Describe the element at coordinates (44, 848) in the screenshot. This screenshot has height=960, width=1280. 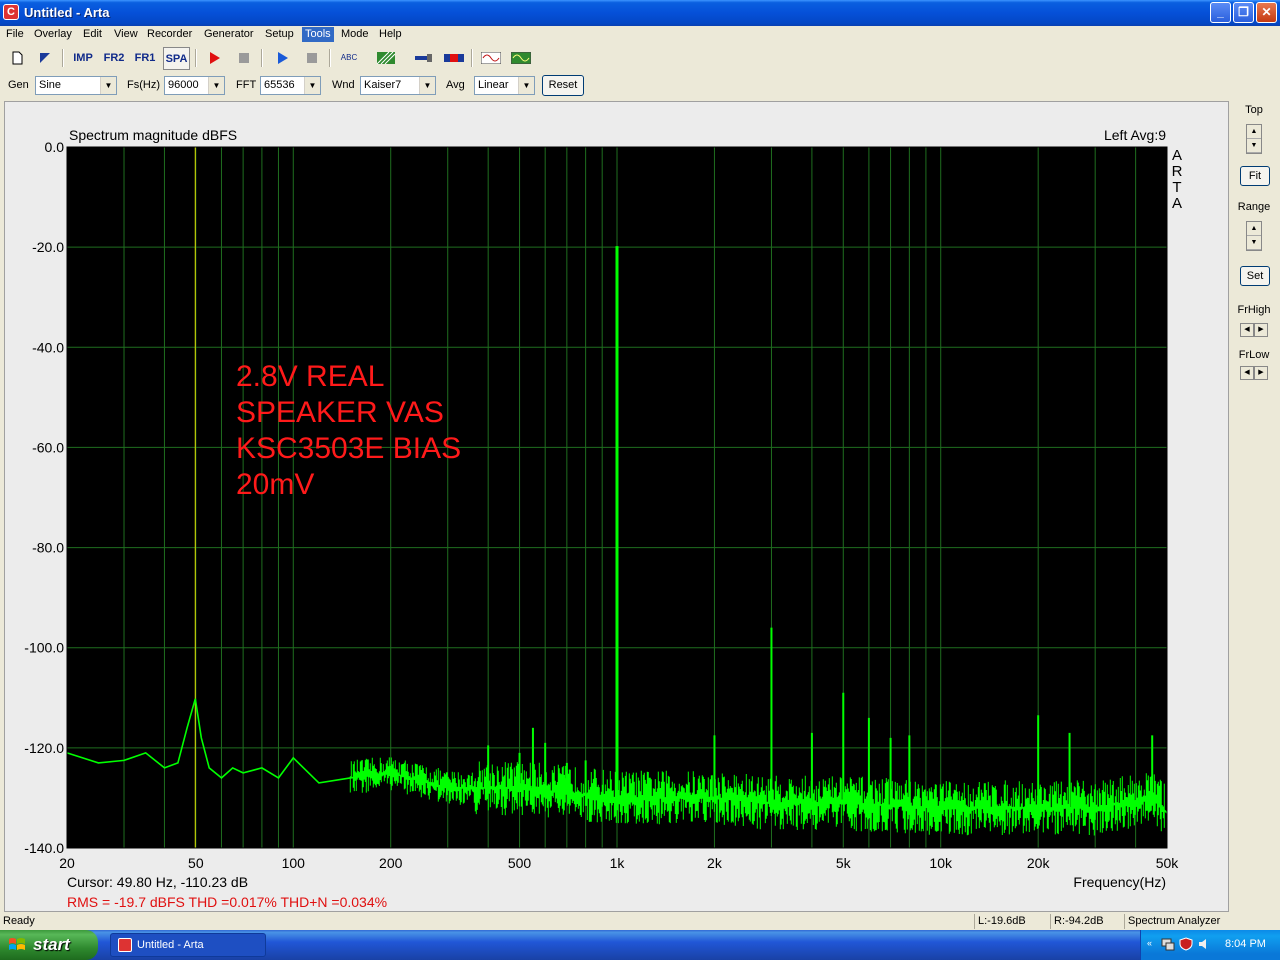
I see `y-tick-label: -140.0` at that location.